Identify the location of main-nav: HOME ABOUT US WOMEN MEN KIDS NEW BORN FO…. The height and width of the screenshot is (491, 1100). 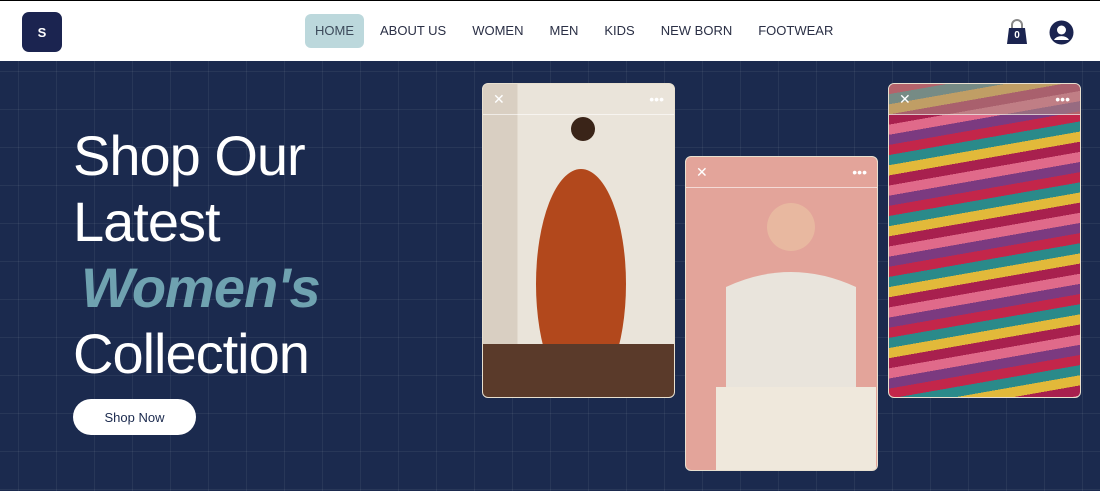
(577, 31).